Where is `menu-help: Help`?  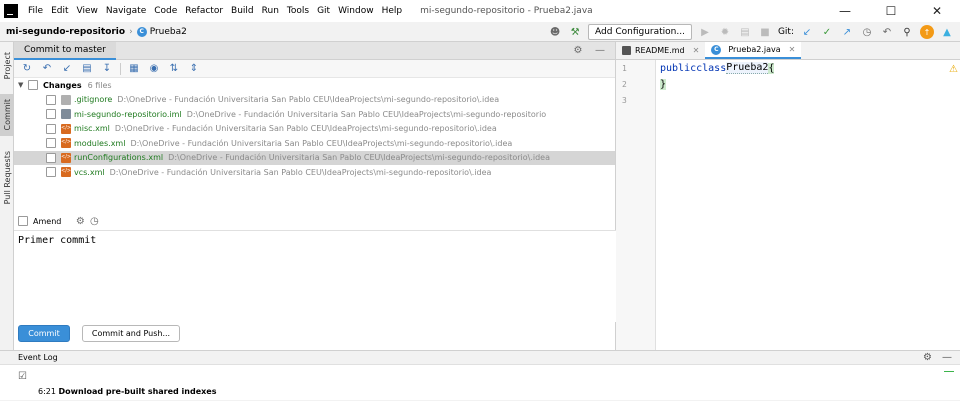 menu-help: Help is located at coordinates (392, 11).